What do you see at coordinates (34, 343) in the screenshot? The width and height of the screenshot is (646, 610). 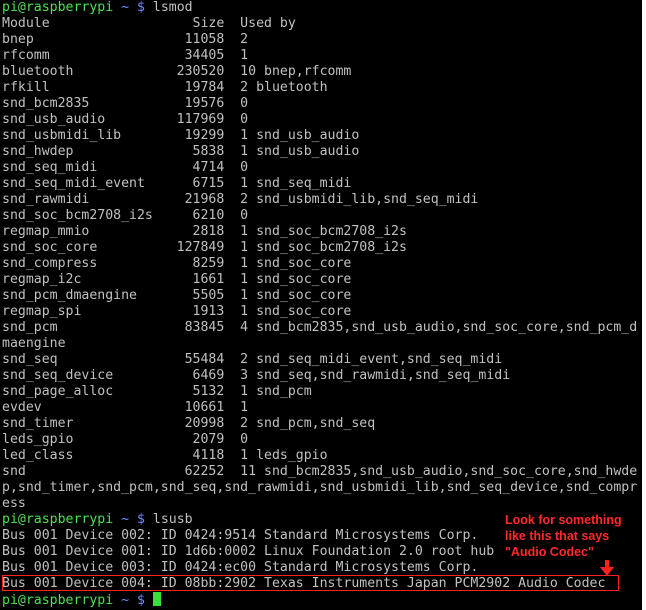 I see `output-line: maengine` at bounding box center [34, 343].